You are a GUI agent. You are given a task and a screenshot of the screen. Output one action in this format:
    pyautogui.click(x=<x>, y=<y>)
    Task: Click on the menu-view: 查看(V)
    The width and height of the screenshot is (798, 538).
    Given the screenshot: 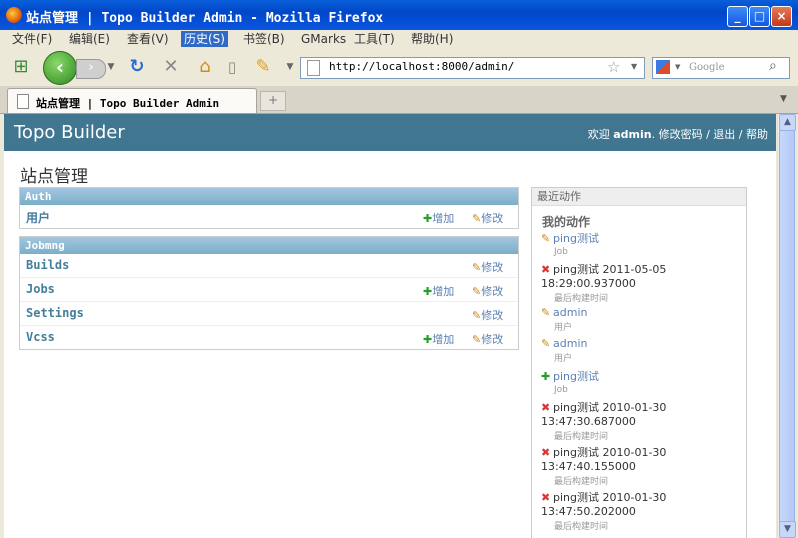 What is the action you would take?
    pyautogui.click(x=148, y=39)
    